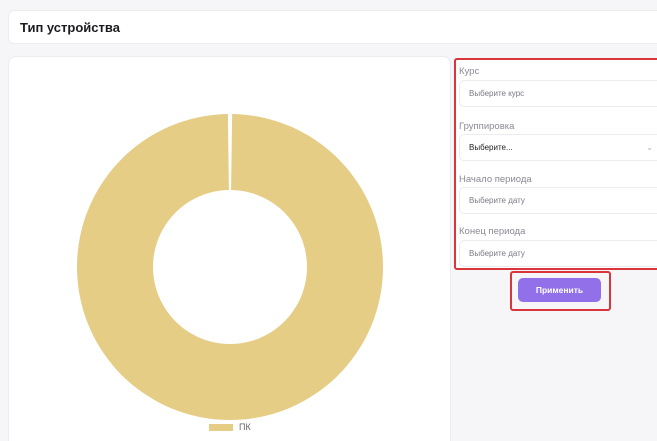 This screenshot has width=657, height=441. What do you see at coordinates (558, 200) in the screenshot?
I see `period-start-input: Выберите дату` at bounding box center [558, 200].